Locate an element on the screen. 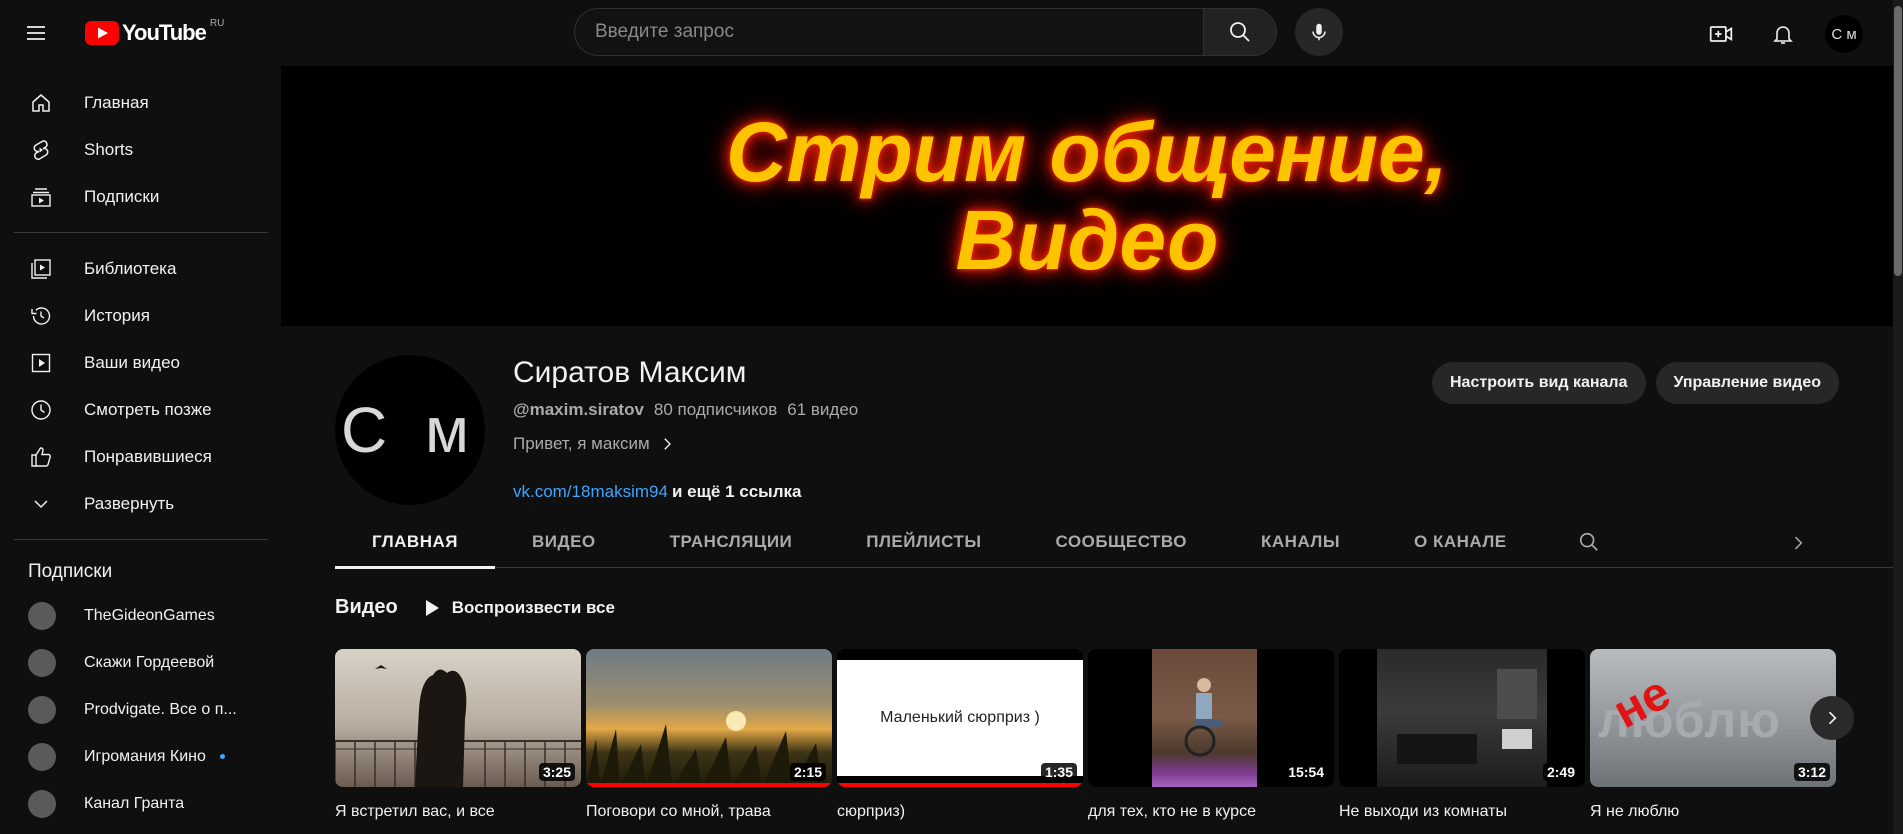  create-video-button is located at coordinates (1721, 34).